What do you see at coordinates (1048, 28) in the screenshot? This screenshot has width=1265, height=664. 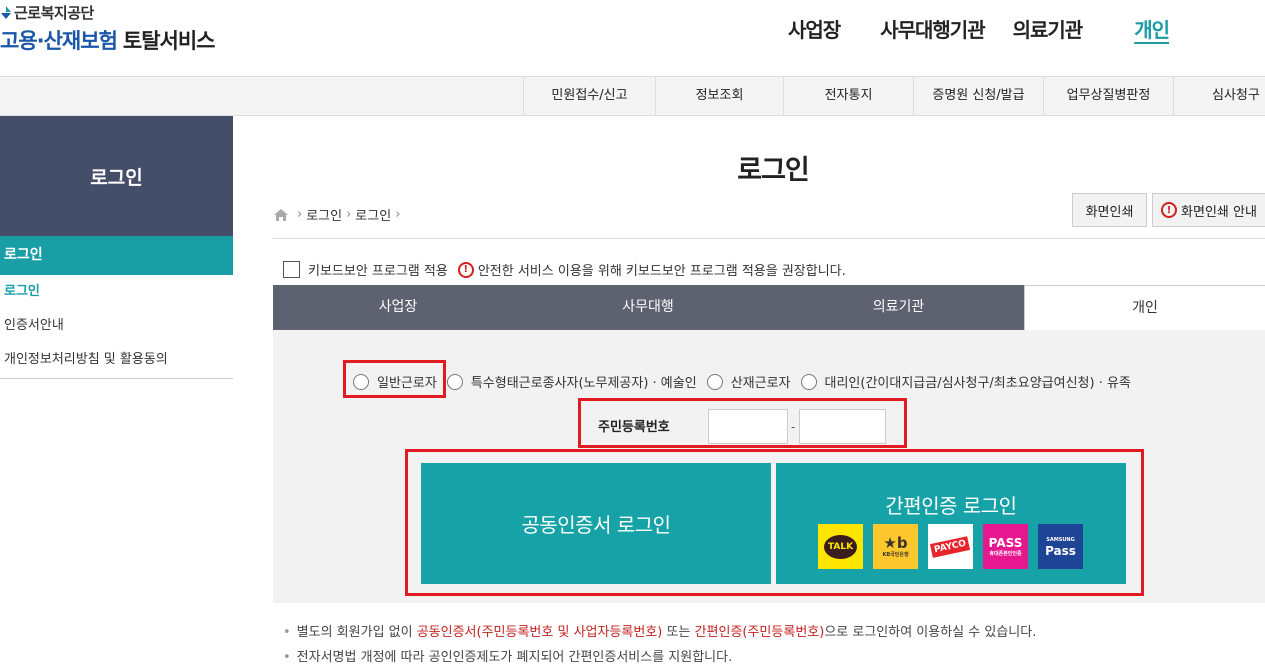 I see `top-nav-medical: 의료기관` at bounding box center [1048, 28].